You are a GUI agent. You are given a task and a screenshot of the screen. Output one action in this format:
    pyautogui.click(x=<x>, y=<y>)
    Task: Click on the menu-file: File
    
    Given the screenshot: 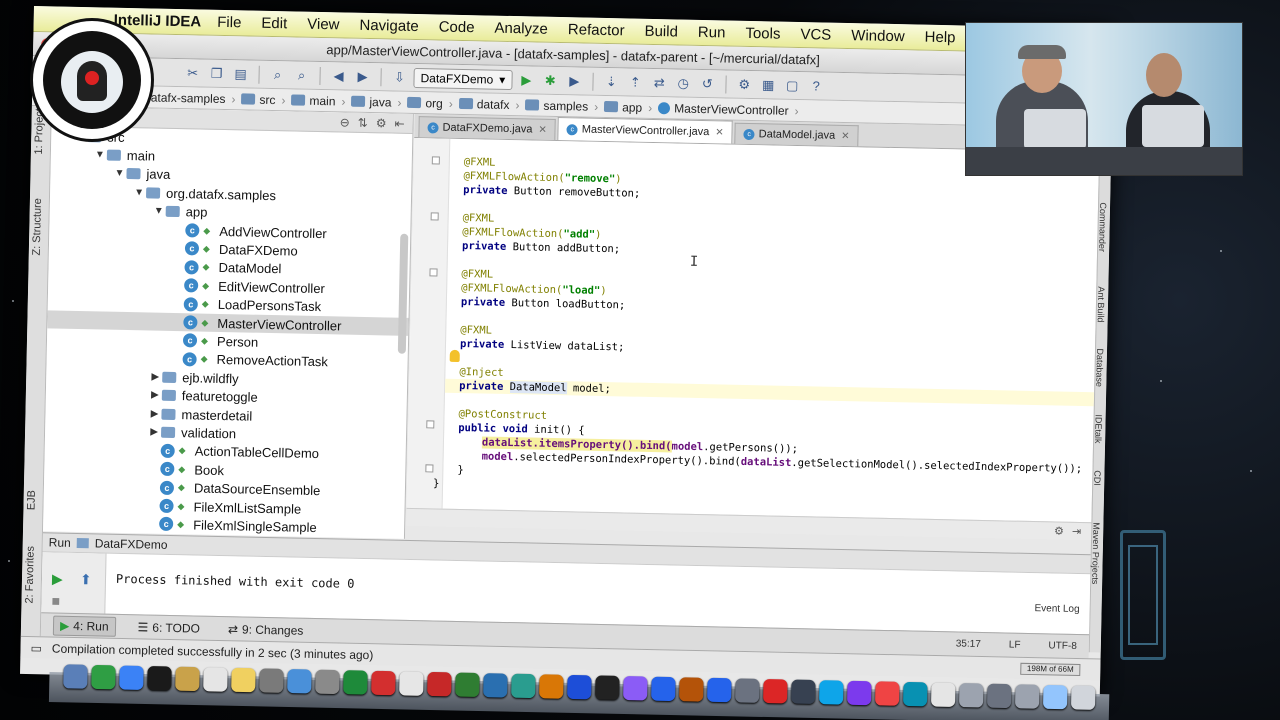 What is the action you would take?
    pyautogui.click(x=229, y=23)
    